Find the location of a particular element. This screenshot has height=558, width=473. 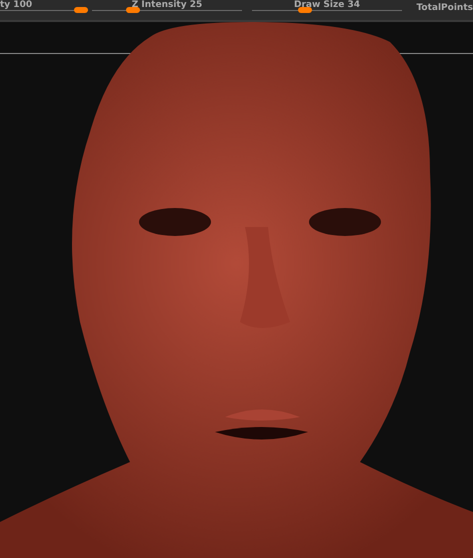

slider-label: Draw Size 34 is located at coordinates (327, 5).